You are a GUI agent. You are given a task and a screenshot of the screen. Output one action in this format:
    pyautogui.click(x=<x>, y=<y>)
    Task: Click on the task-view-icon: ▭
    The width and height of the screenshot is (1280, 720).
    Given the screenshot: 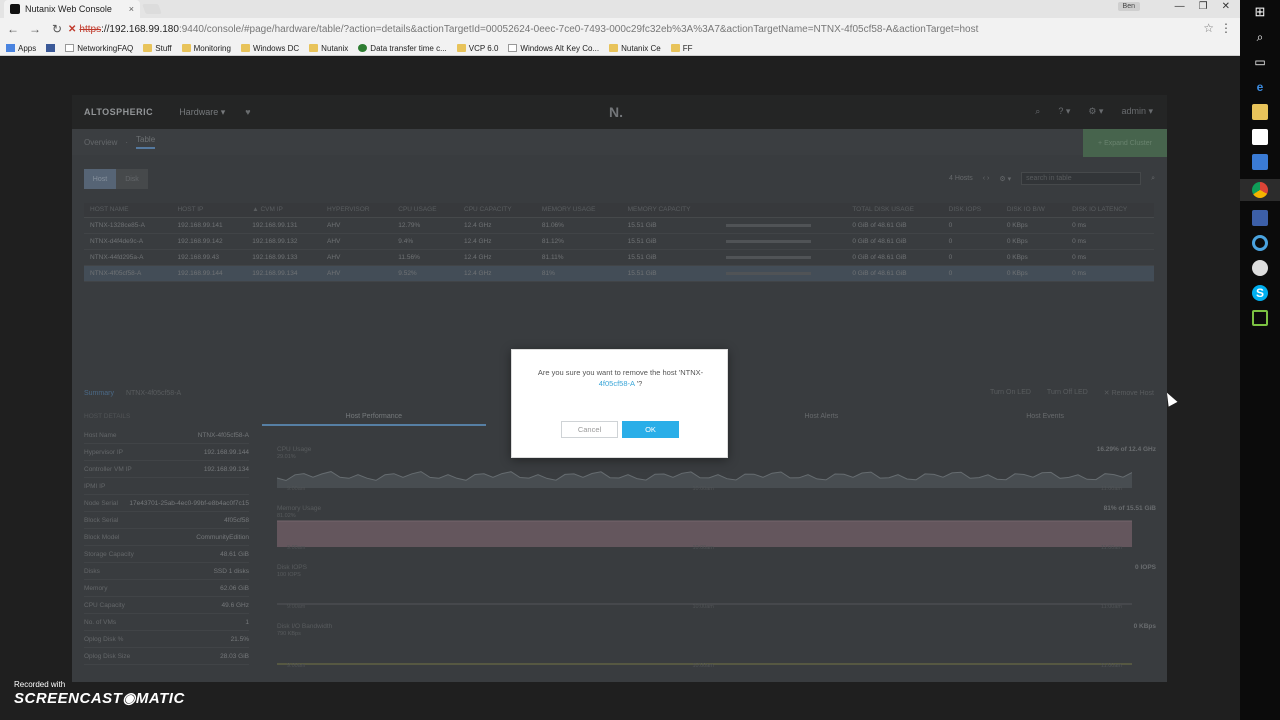 What is the action you would take?
    pyautogui.click(x=1260, y=62)
    